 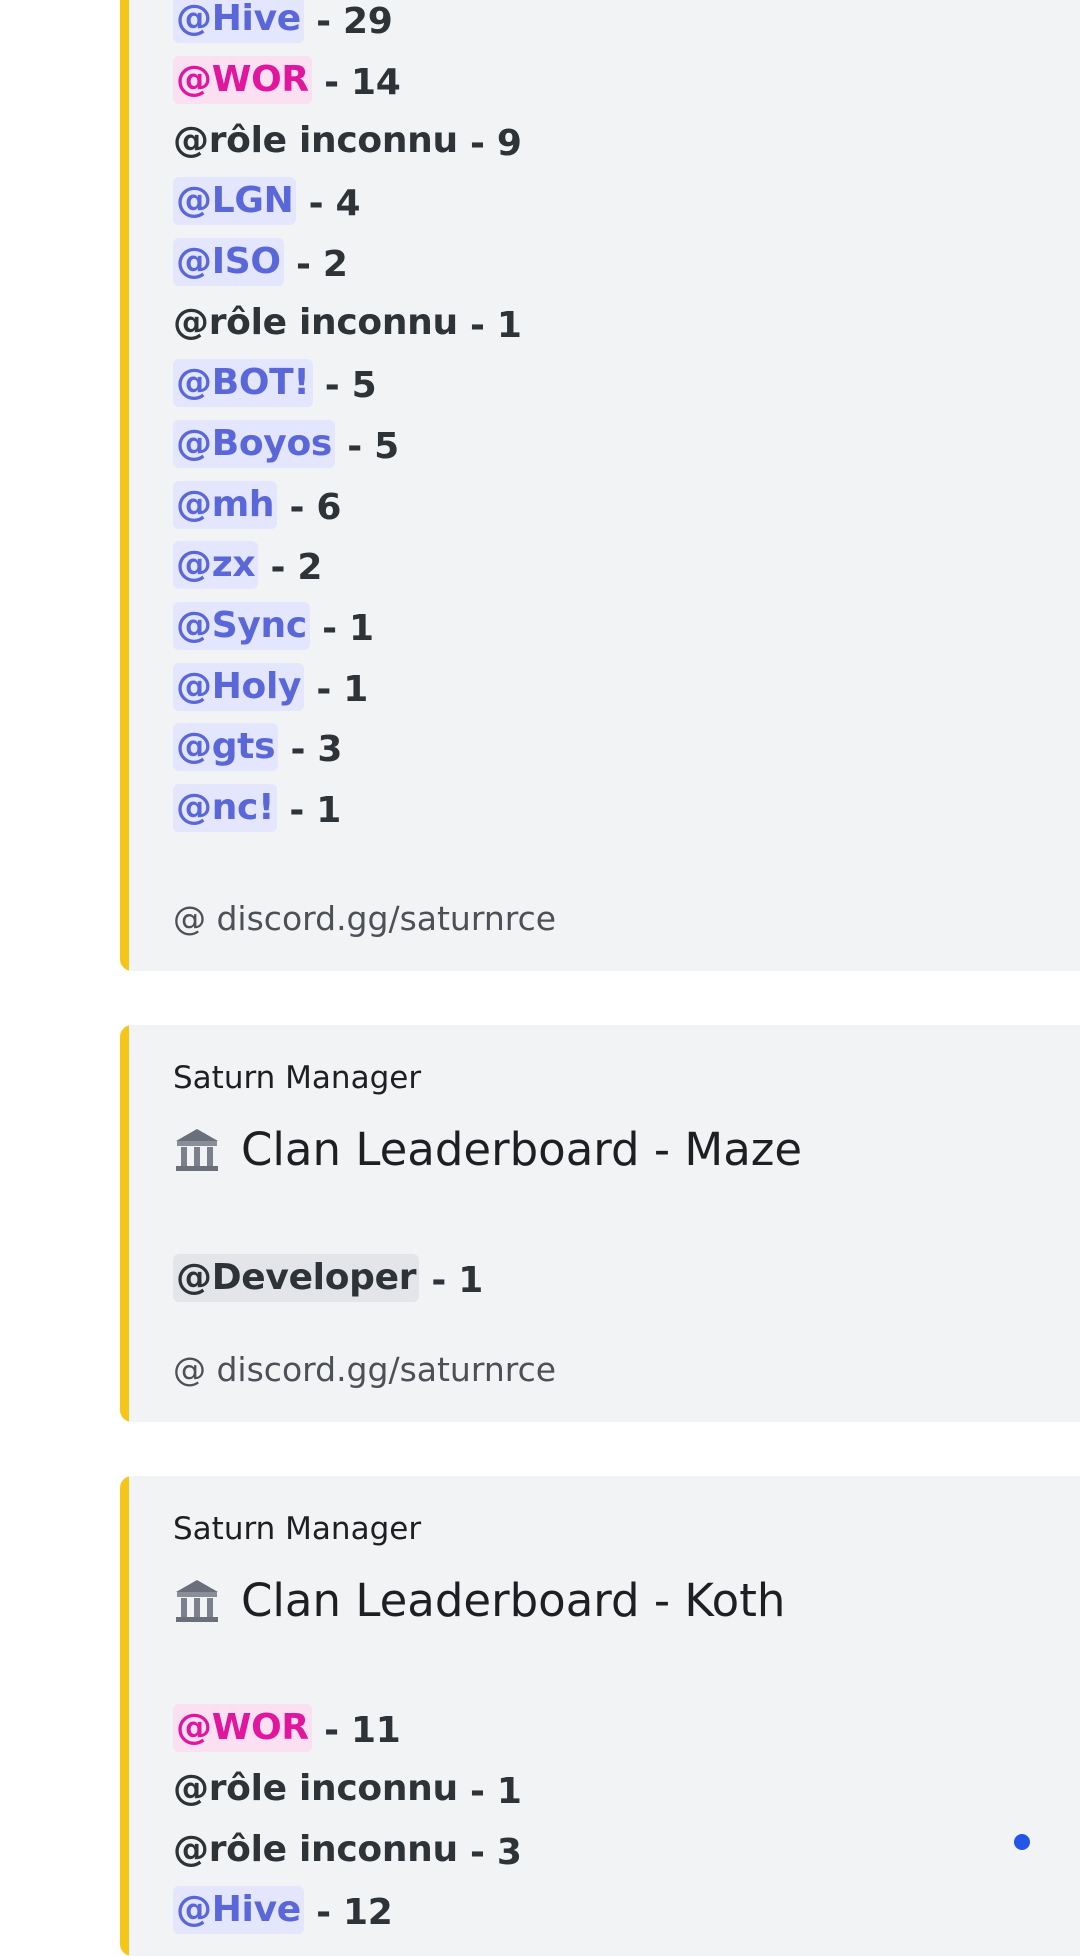 I want to click on role-mention: @LGN, so click(x=235, y=201).